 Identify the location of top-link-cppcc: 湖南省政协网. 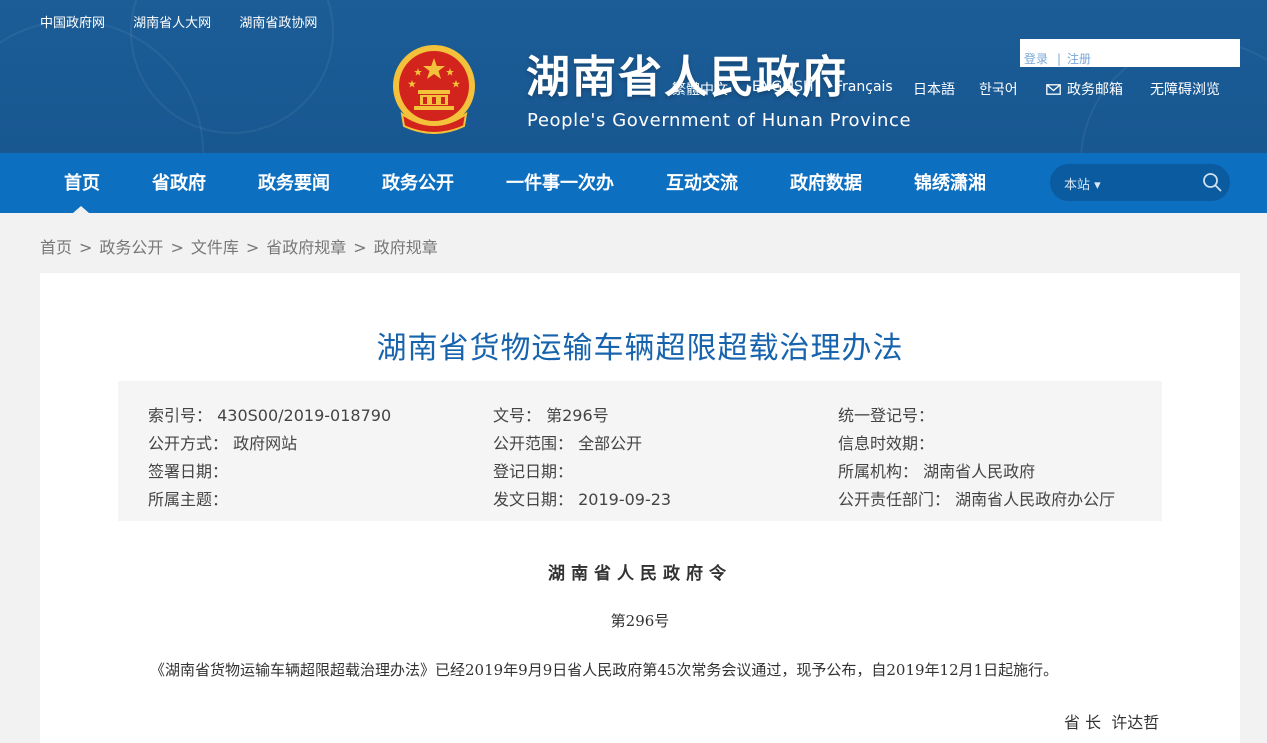
(278, 23).